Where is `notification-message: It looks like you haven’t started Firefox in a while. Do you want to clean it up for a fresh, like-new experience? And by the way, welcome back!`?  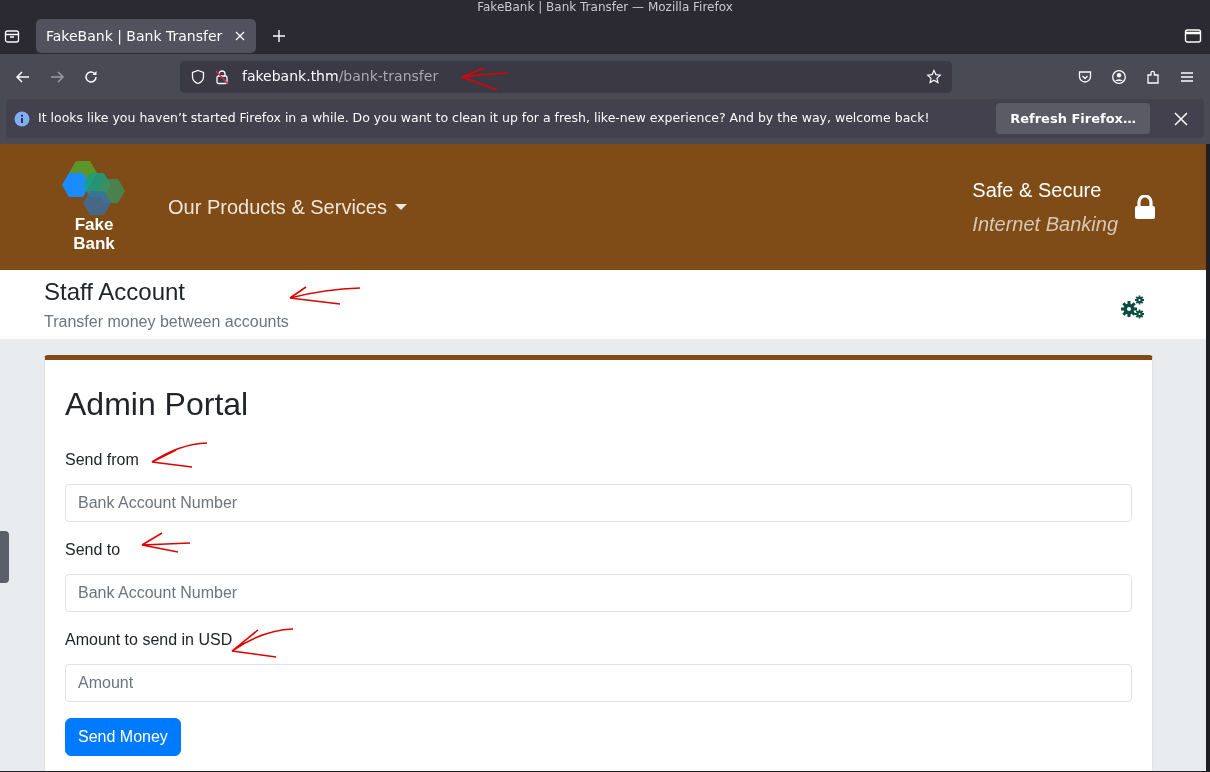
notification-message: It looks like you haven’t started Firefox in a while. Do you want to clean it up for a fresh, like-new experience? And by the way, welcome back! is located at coordinates (484, 118).